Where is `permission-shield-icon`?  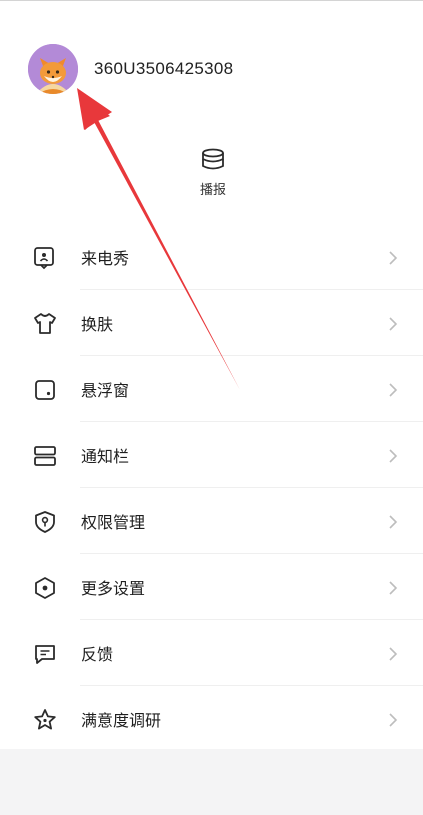
permission-shield-icon is located at coordinates (45, 522).